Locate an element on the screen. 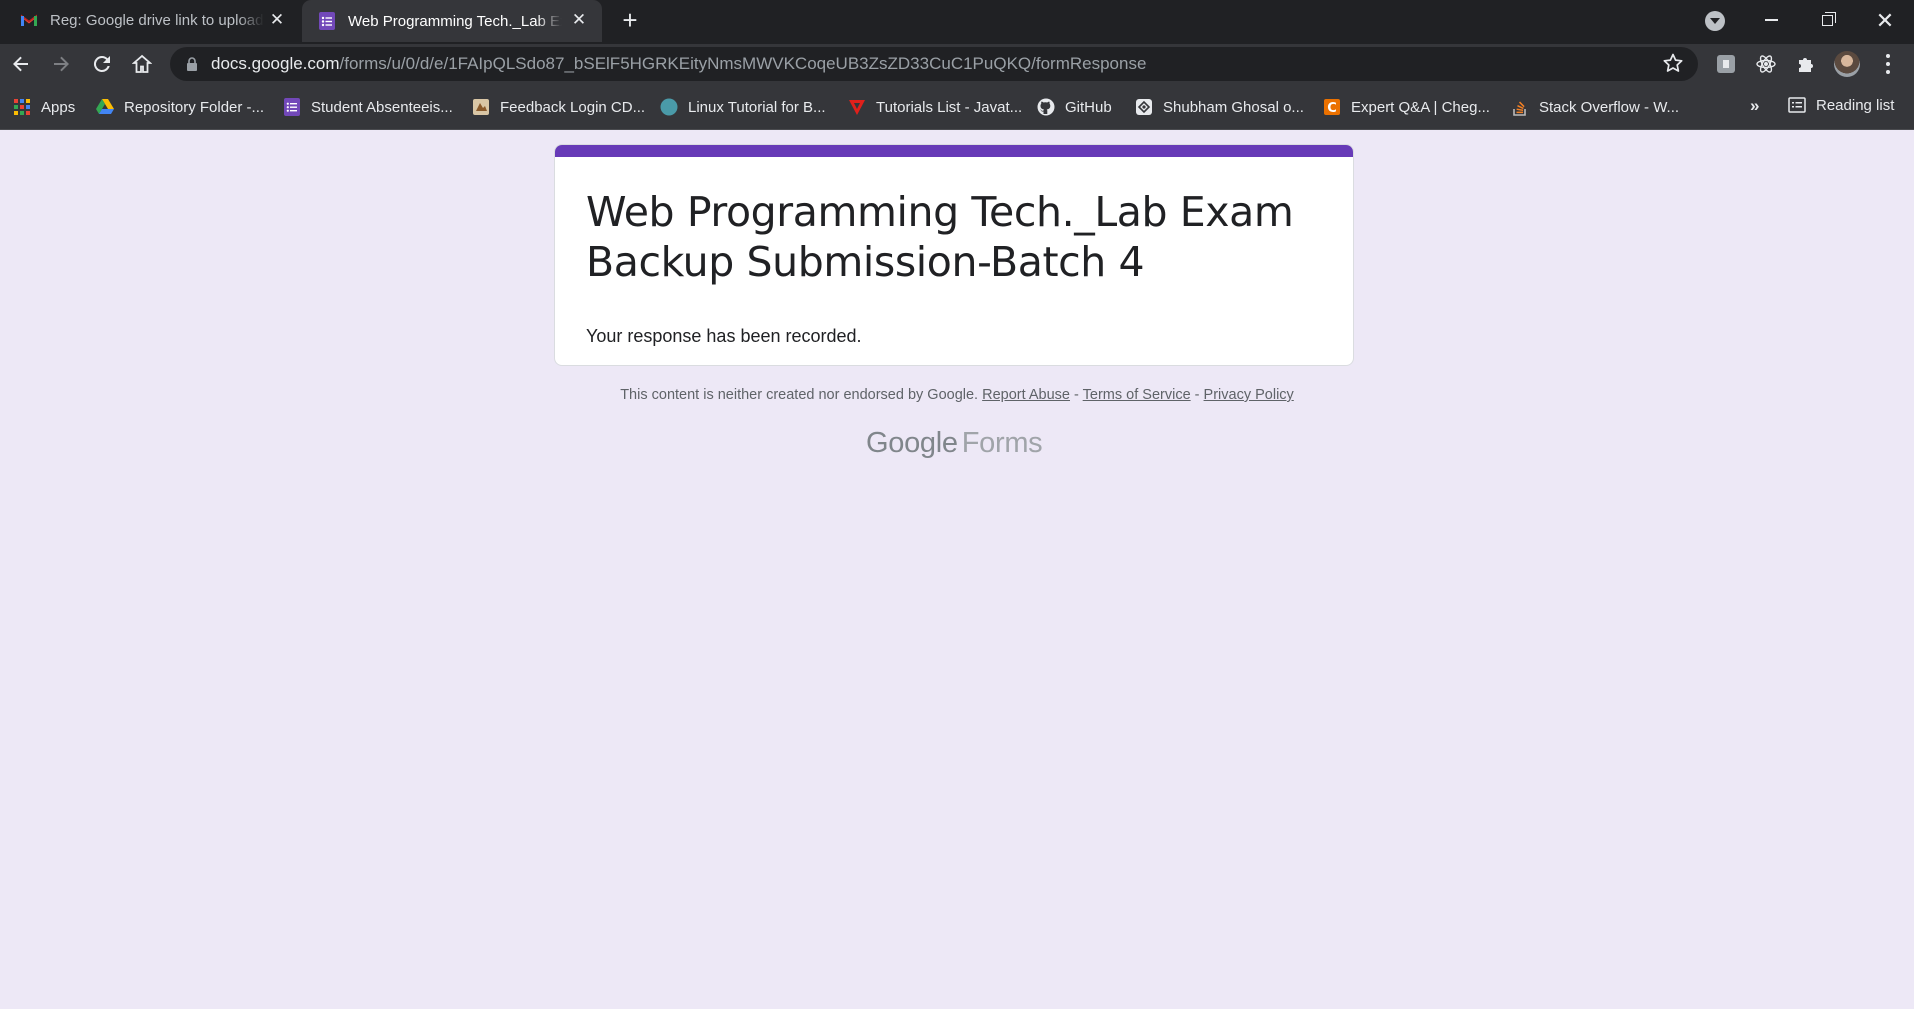  github-icon is located at coordinates (1046, 107).